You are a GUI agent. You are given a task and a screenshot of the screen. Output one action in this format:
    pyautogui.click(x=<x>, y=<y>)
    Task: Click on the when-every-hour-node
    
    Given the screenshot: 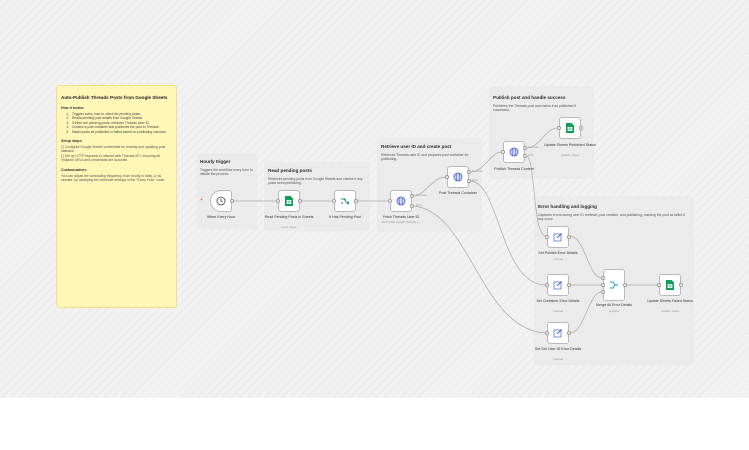 What is the action you would take?
    pyautogui.click(x=221, y=201)
    